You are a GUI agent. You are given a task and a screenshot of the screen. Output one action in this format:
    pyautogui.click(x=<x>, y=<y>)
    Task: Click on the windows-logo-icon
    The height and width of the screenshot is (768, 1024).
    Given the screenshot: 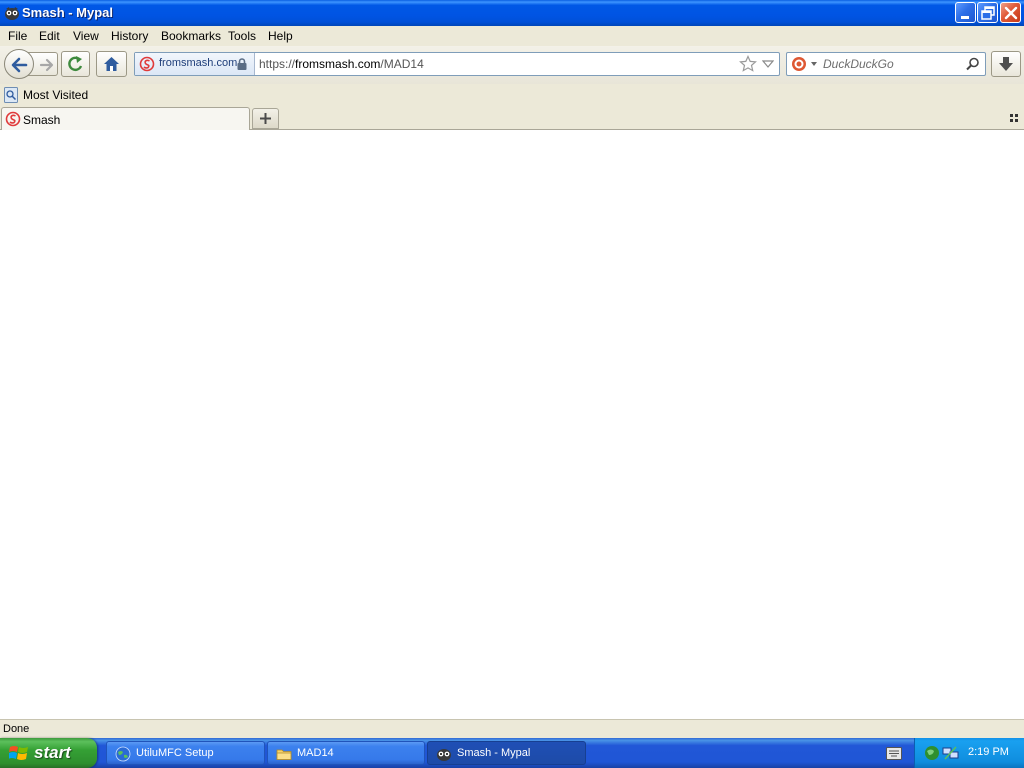 What is the action you would take?
    pyautogui.click(x=18, y=753)
    